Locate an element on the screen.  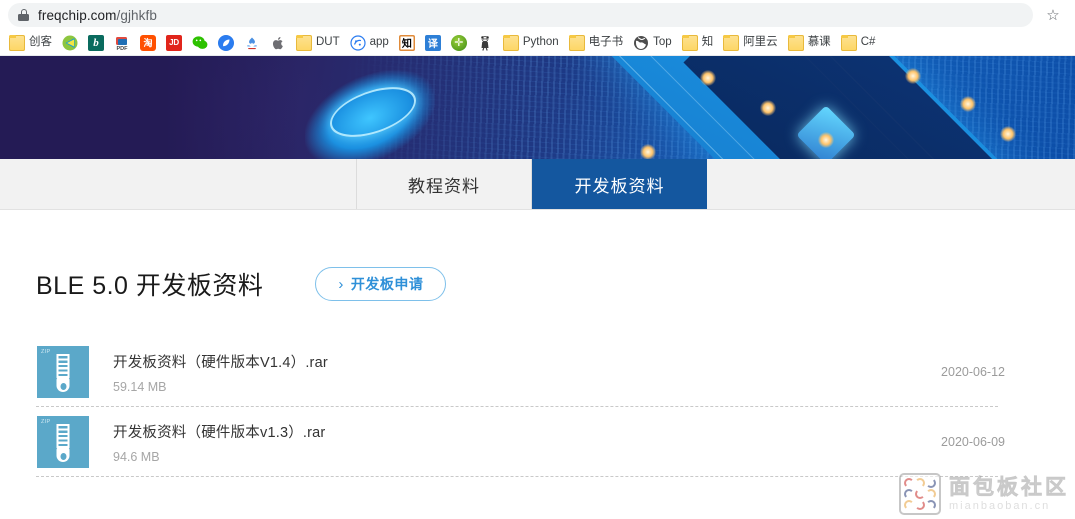
file-meta: 开发板资料（硬件版本v1.3）.rar 94.6 MB is located at coordinates (219, 442).